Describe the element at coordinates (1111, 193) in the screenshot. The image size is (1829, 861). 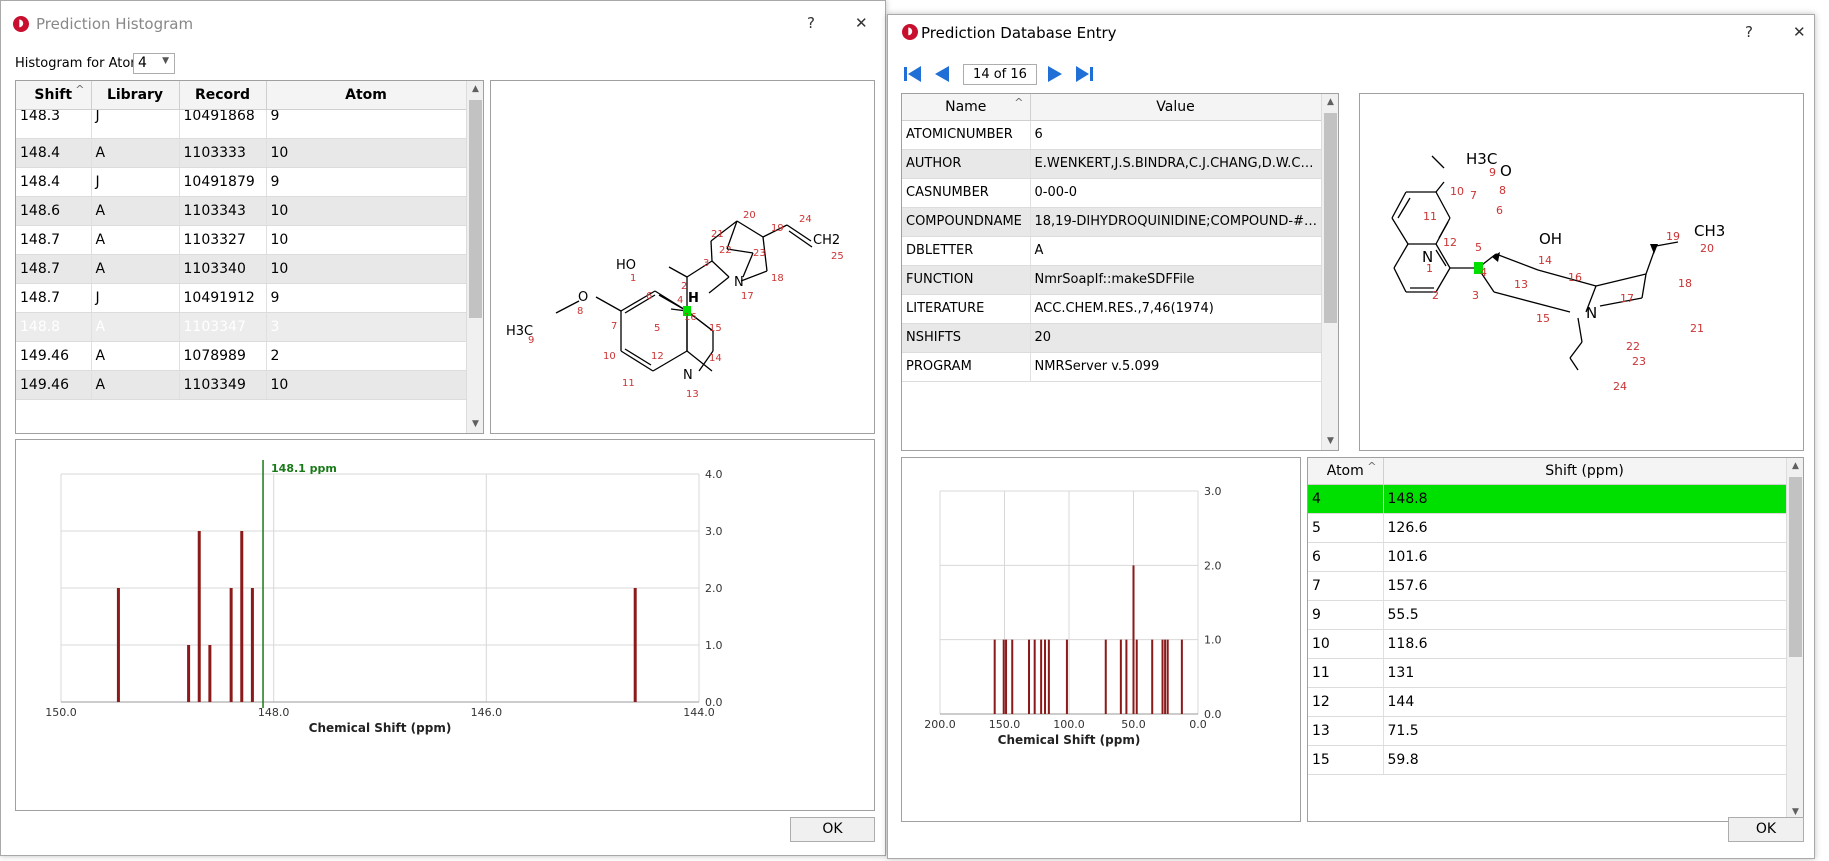
I see `table-row: CASNUMBER 0-00-0` at that location.